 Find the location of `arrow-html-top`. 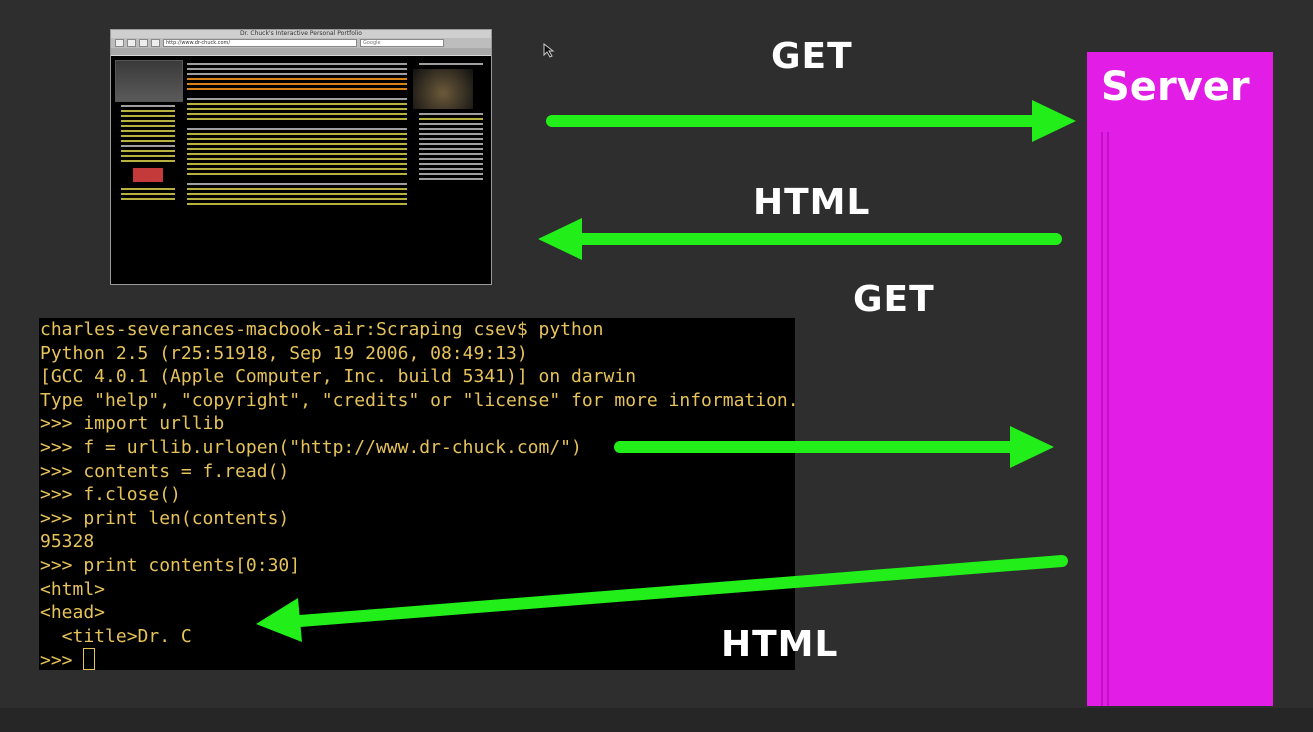

arrow-html-top is located at coordinates (800, 239).